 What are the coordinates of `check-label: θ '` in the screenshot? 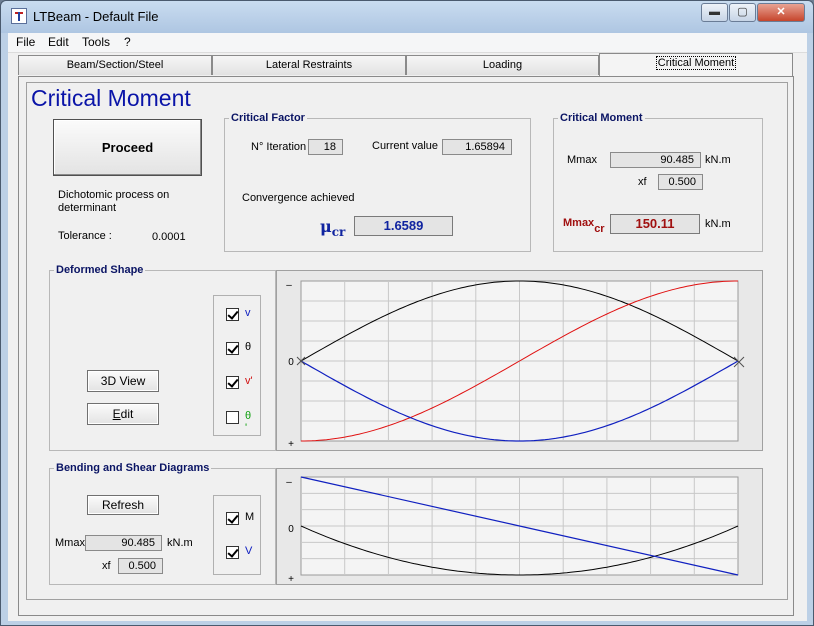 It's located at (248, 422).